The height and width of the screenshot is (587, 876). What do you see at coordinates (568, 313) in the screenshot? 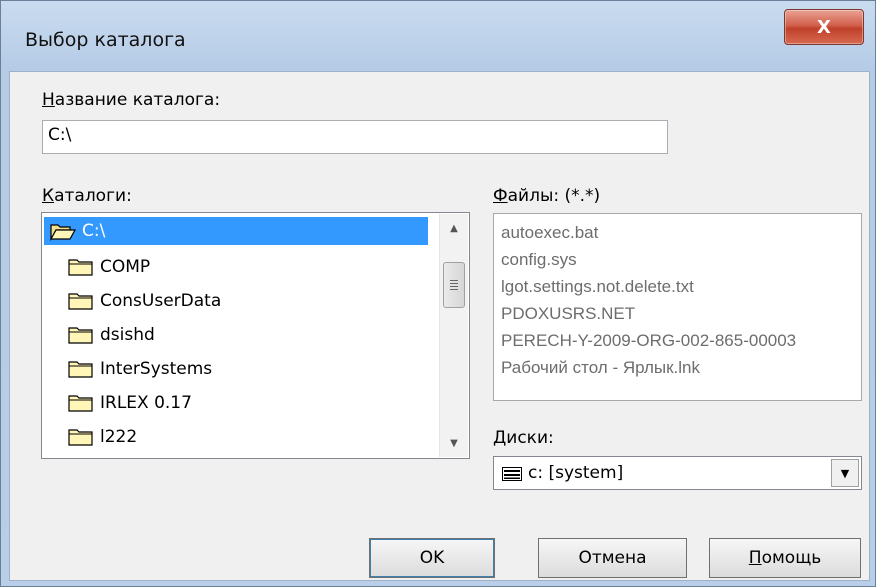
I see `file-item: PDOXUSRS.NET` at bounding box center [568, 313].